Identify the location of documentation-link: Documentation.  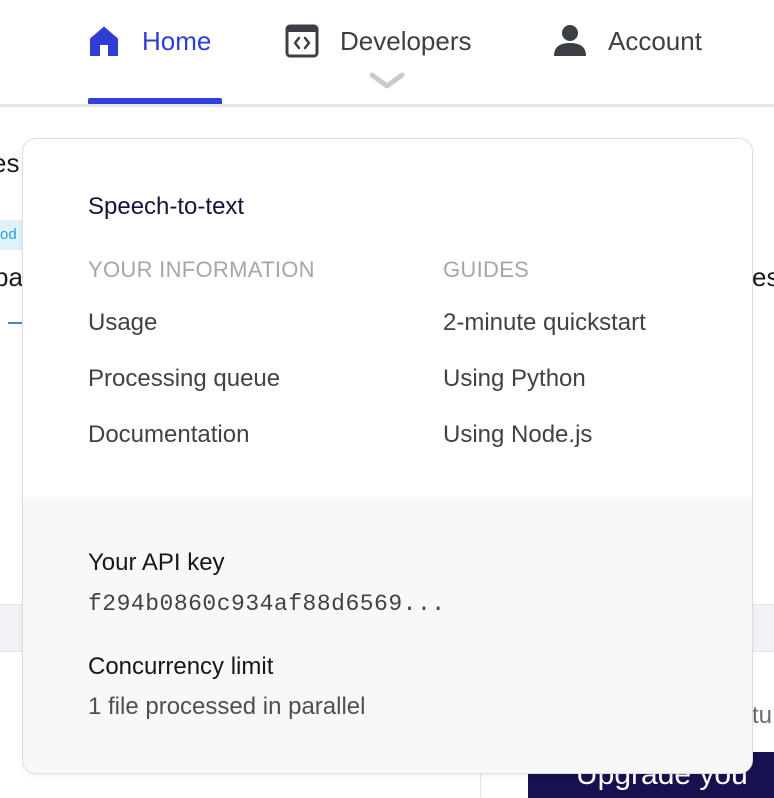
(168, 435).